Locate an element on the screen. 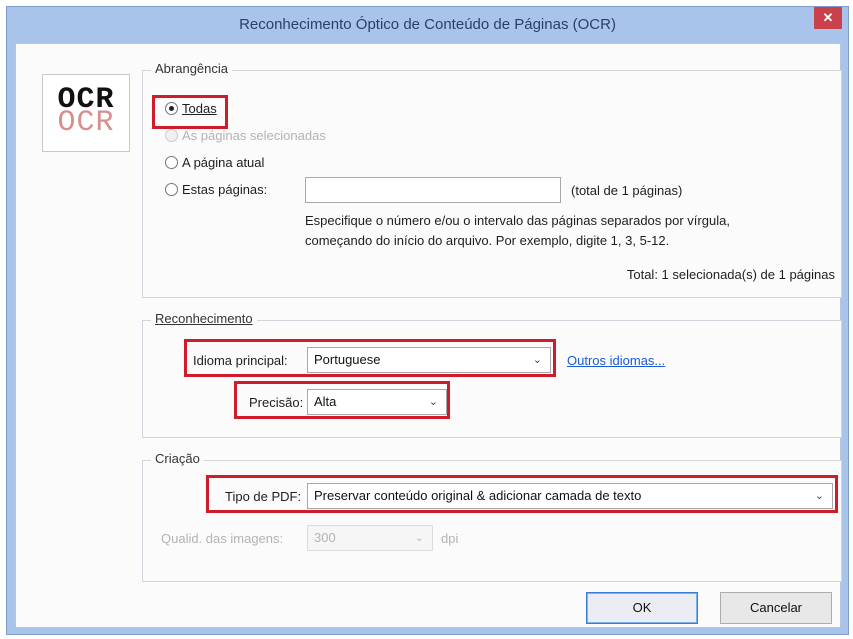 This screenshot has width=853, height=639. close-icon: ✕ is located at coordinates (828, 17).